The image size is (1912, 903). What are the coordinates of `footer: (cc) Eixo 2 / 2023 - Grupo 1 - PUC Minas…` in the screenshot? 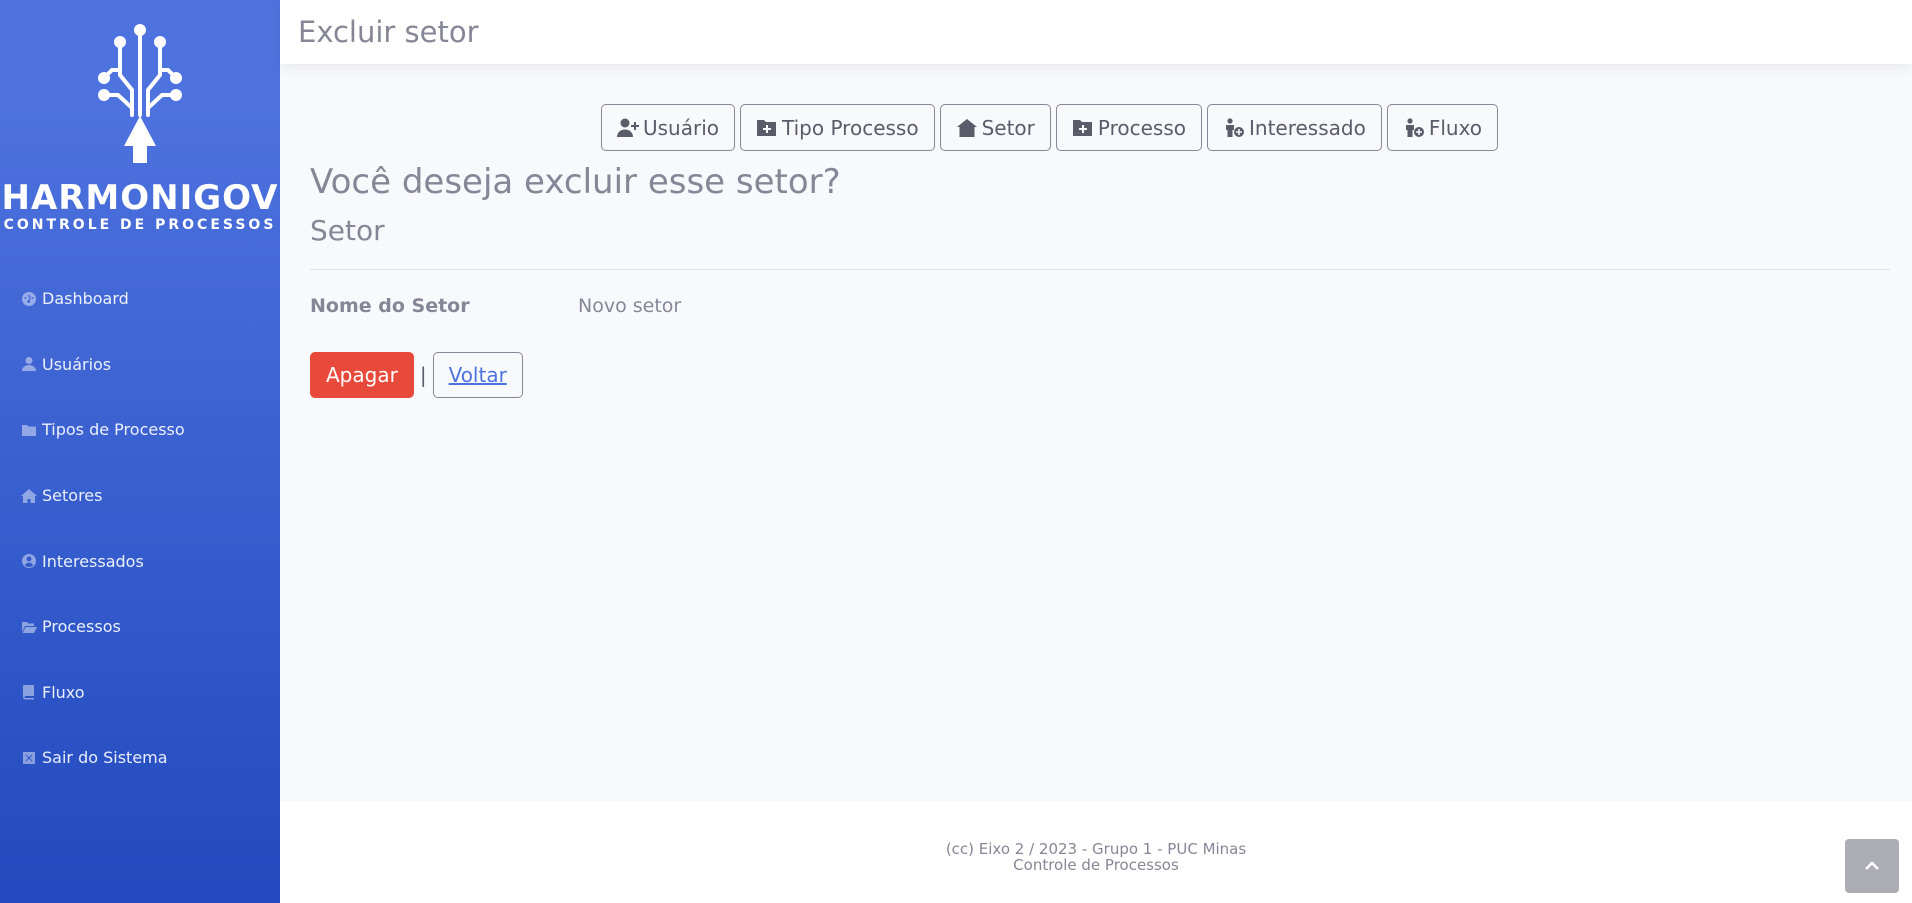 It's located at (1096, 852).